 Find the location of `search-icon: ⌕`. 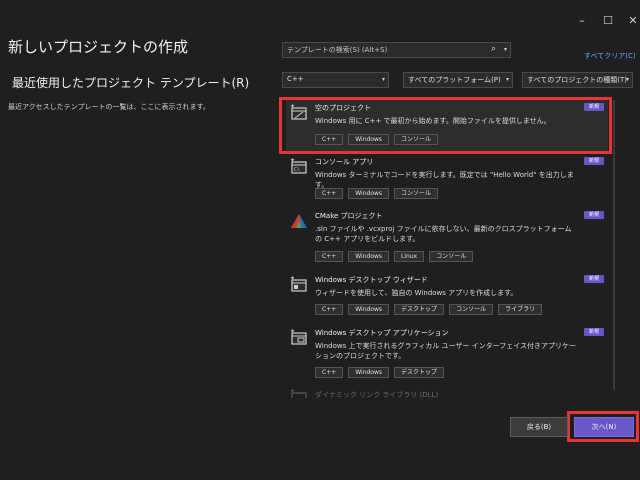

search-icon: ⌕ is located at coordinates (493, 49).